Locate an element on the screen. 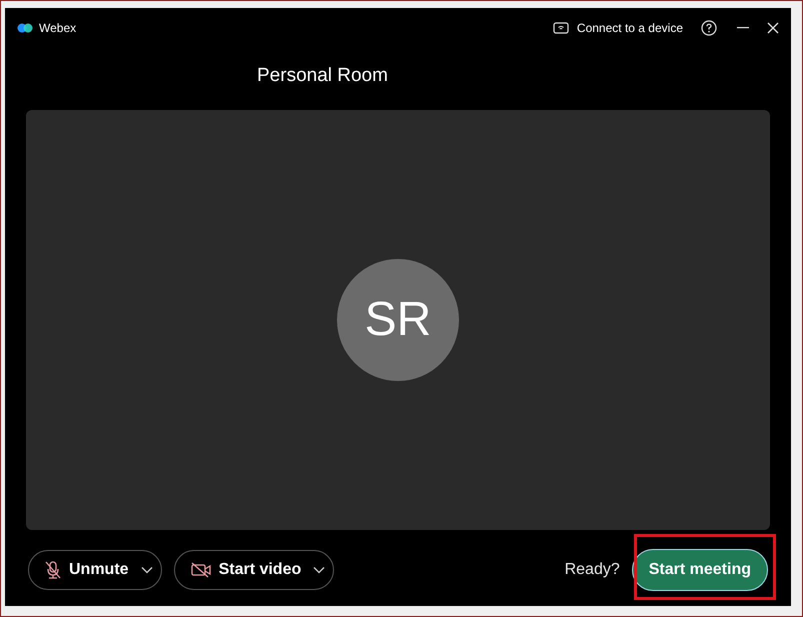 The width and height of the screenshot is (803, 617). video-off-icon is located at coordinates (200, 570).